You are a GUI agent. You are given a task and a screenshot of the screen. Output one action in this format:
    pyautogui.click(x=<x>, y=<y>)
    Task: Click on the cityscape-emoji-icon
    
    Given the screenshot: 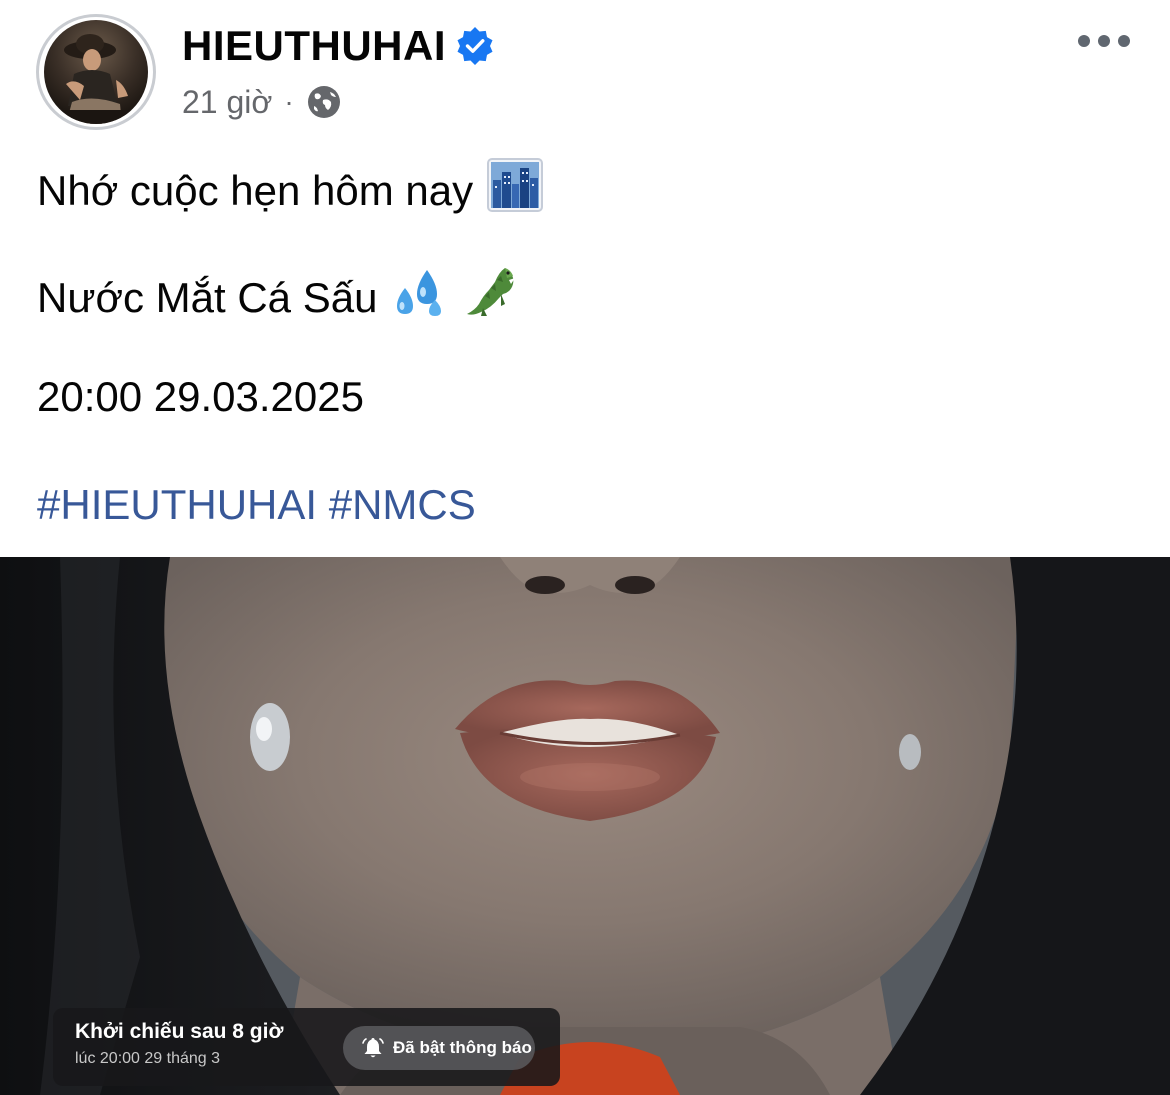 What is the action you would take?
    pyautogui.click(x=515, y=190)
    